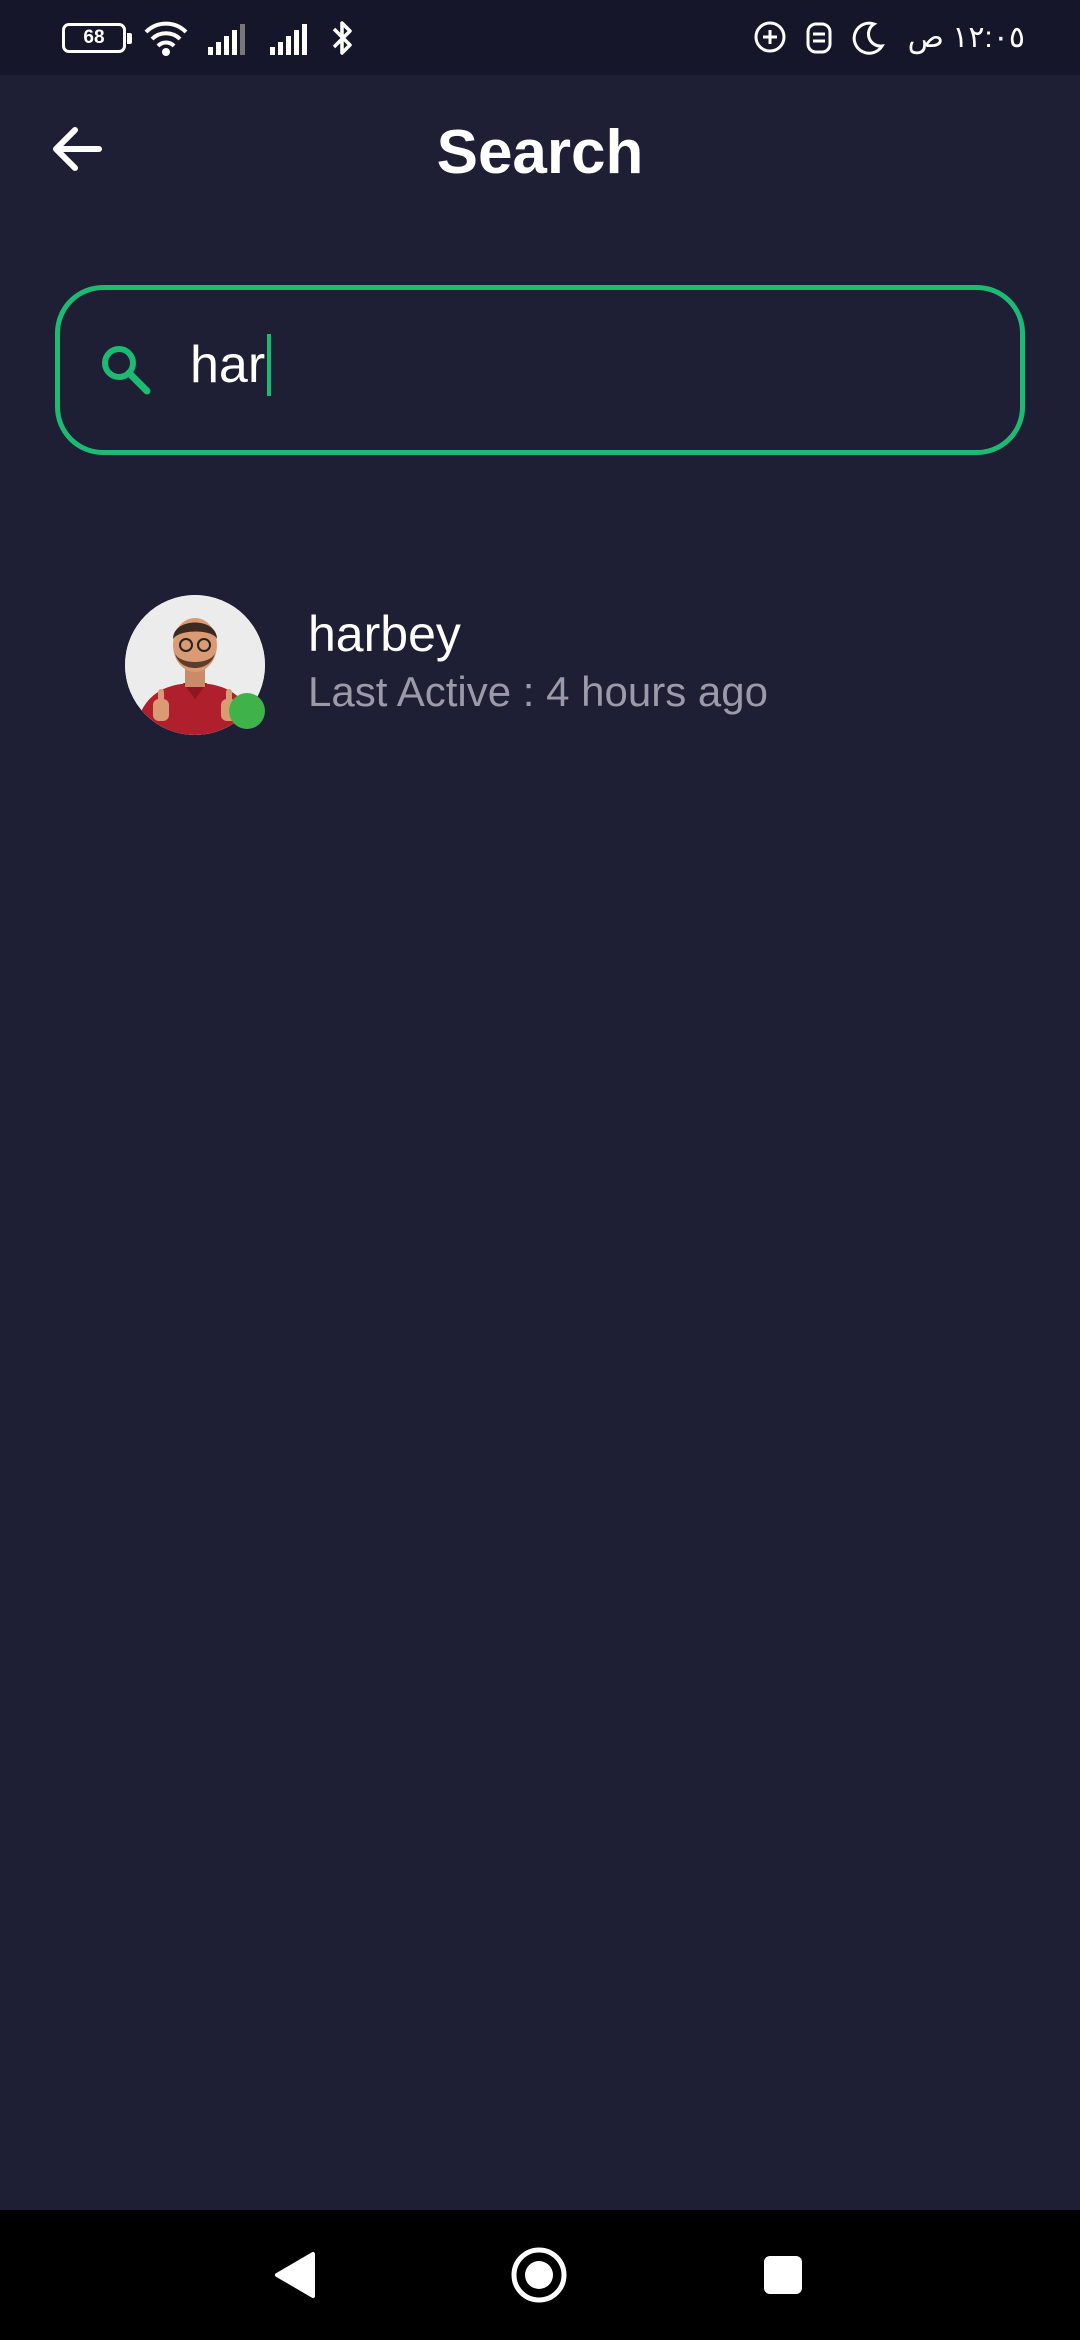 The image size is (1080, 2340). Describe the element at coordinates (540, 370) in the screenshot. I see `search-field: har` at that location.